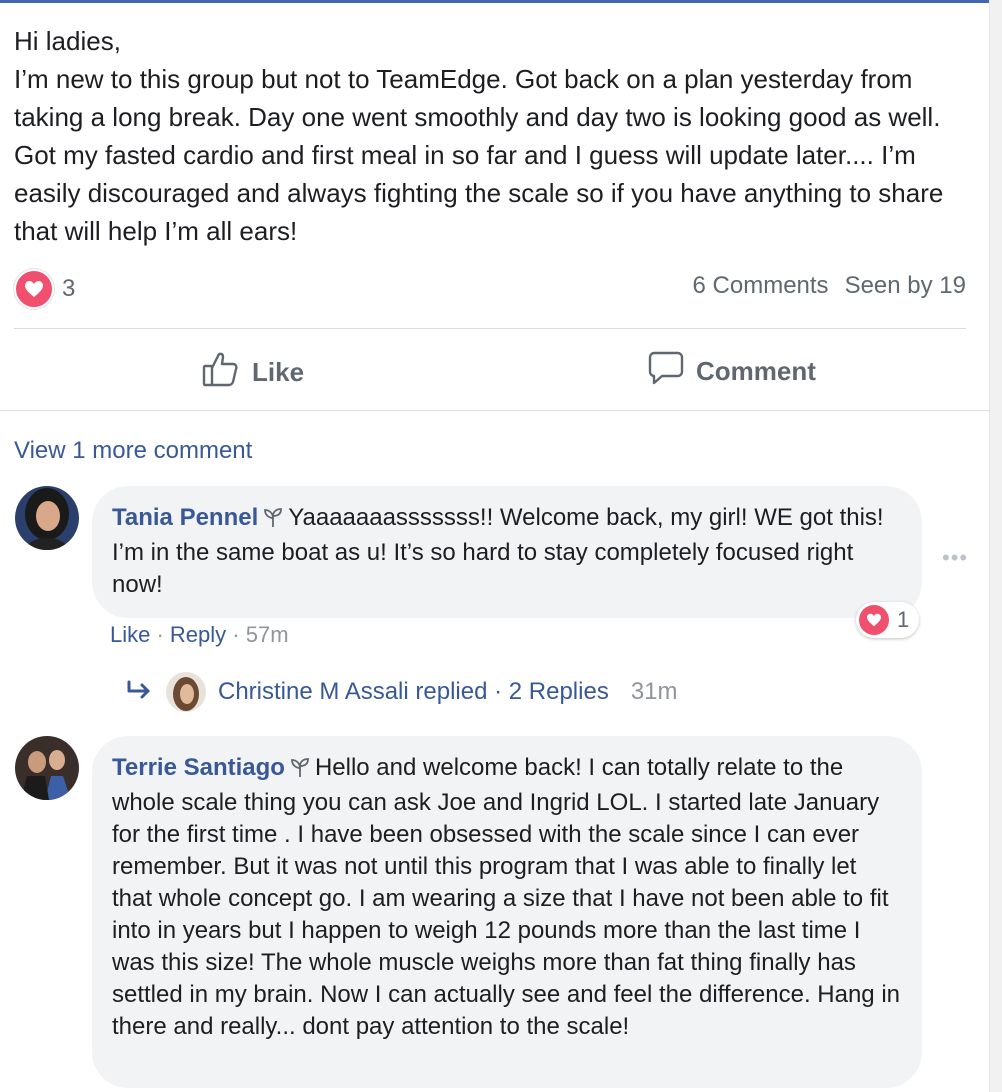 The height and width of the screenshot is (1092, 1002). I want to click on comment-meta: Like · Reply · 57m, so click(199, 634).